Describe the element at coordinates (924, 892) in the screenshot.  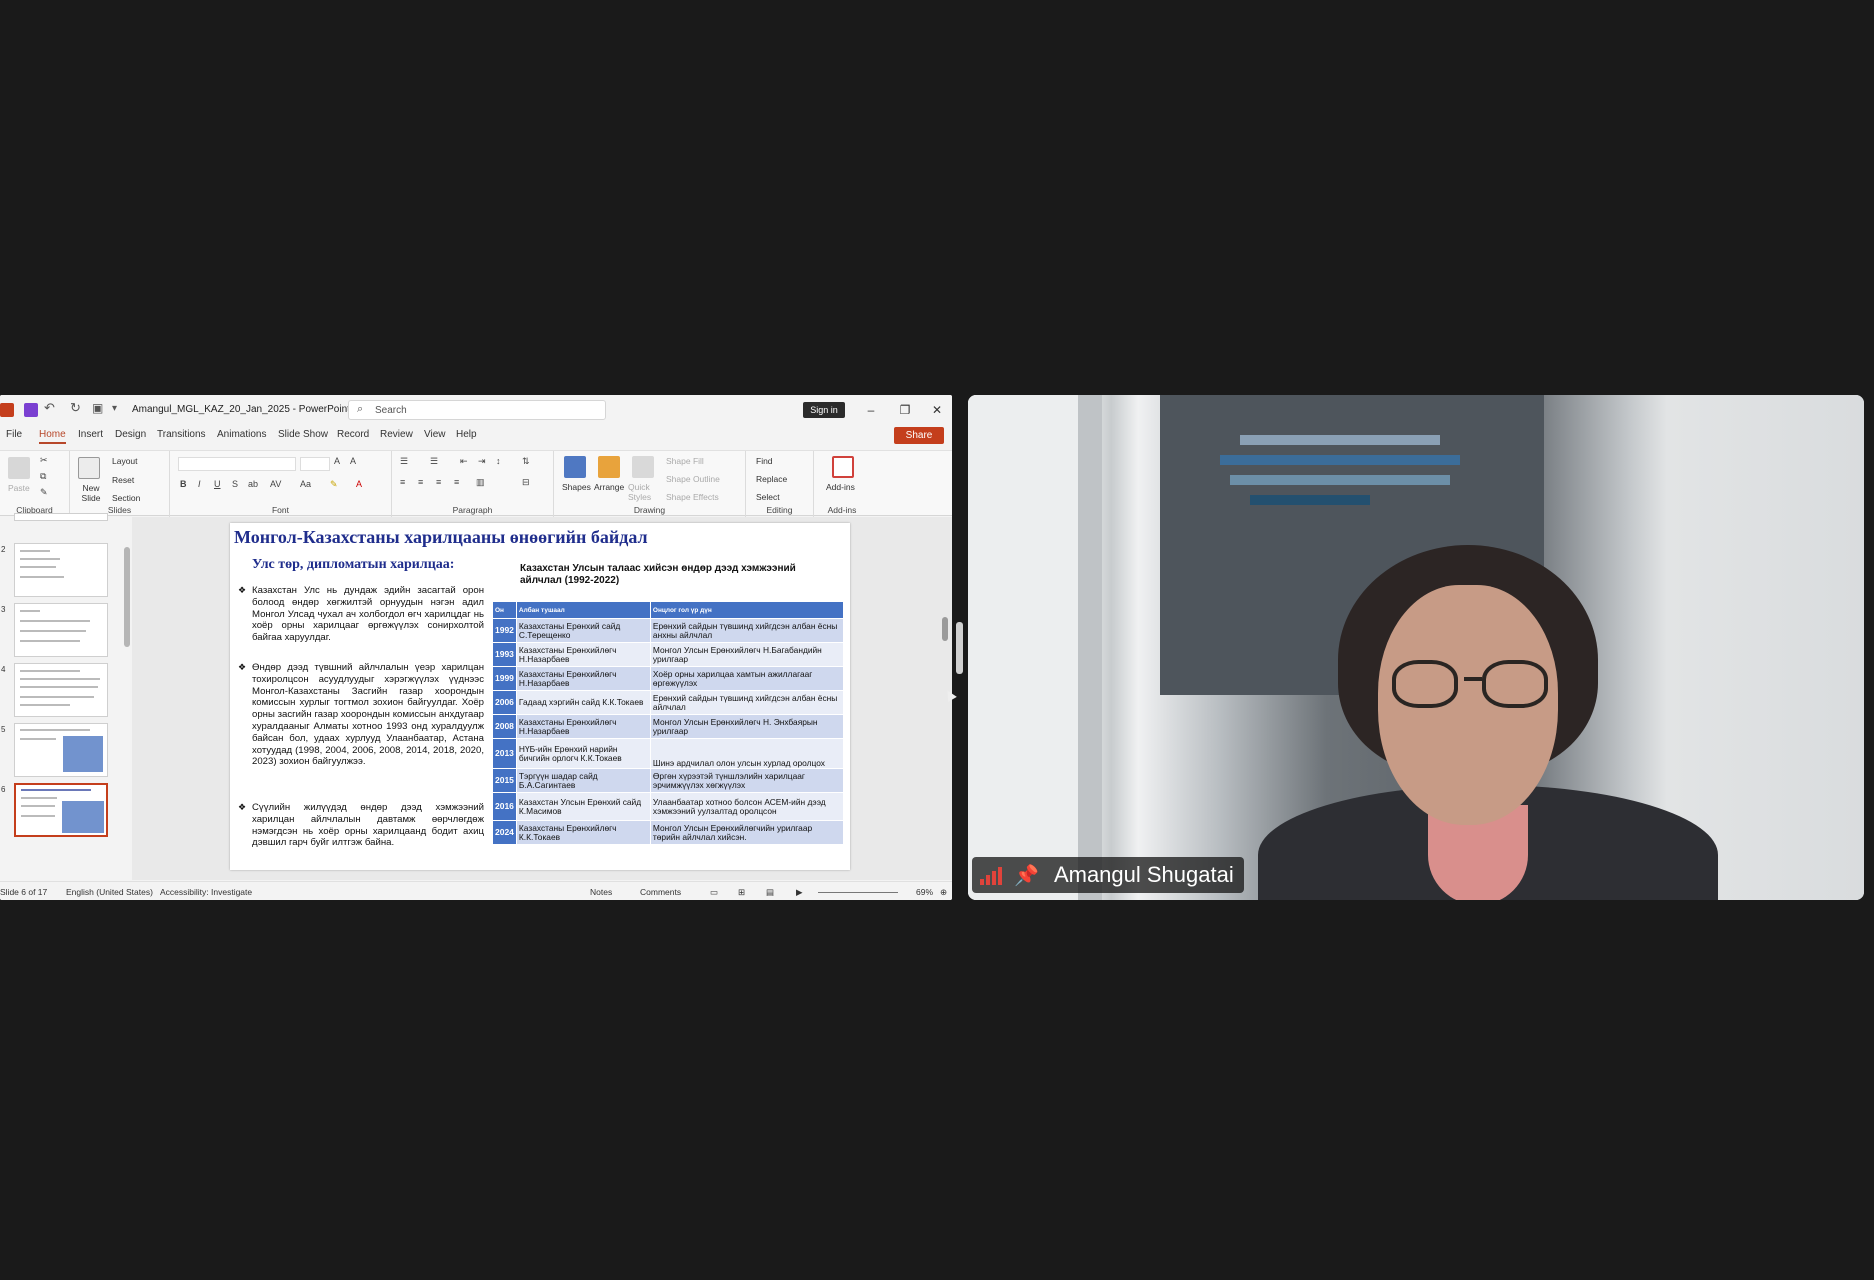
I see `zoom-level: 69%` at that location.